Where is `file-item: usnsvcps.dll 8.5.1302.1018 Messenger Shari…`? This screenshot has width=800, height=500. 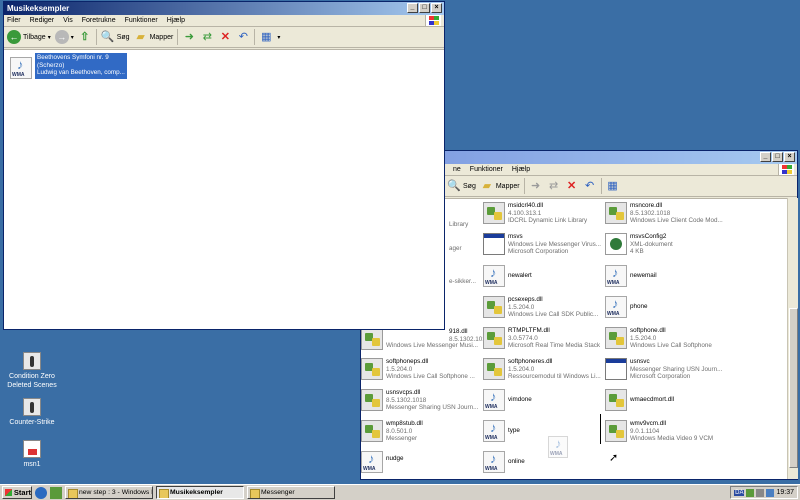
file-item: usnsvcps.dll 8.5.1302.1018 Messenger Shari… is located at coordinates (420, 400).